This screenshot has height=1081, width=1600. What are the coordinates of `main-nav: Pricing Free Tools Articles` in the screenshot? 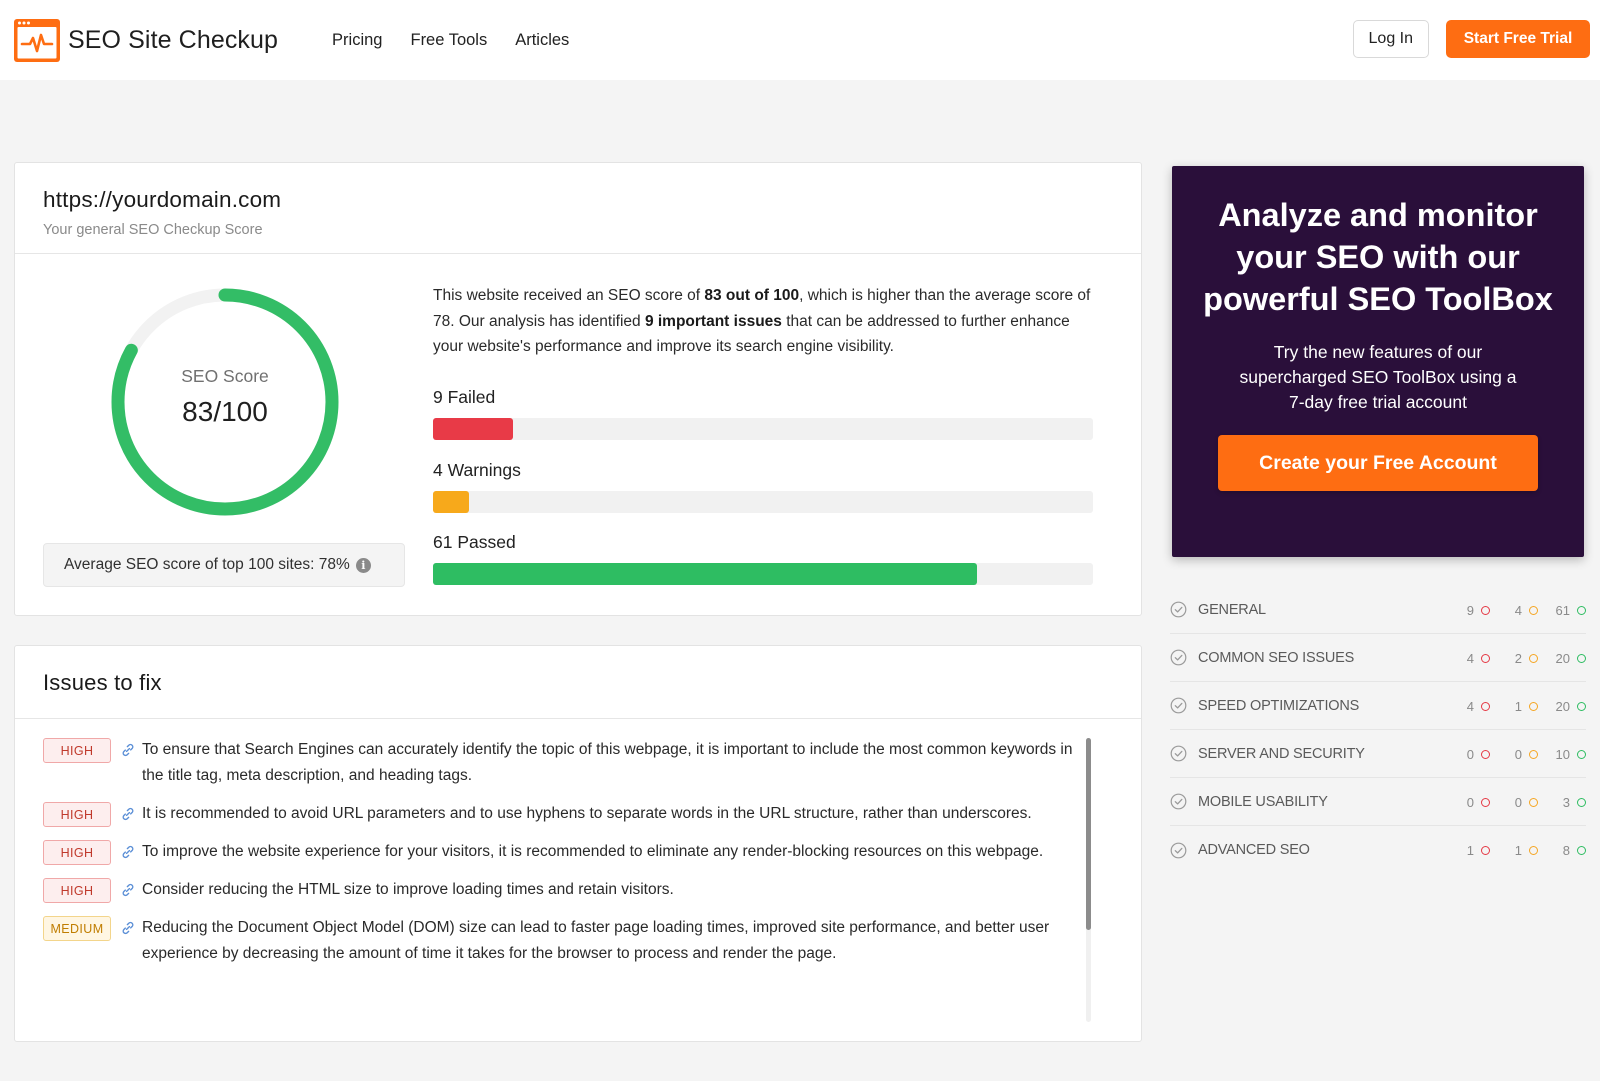 It's located at (464, 40).